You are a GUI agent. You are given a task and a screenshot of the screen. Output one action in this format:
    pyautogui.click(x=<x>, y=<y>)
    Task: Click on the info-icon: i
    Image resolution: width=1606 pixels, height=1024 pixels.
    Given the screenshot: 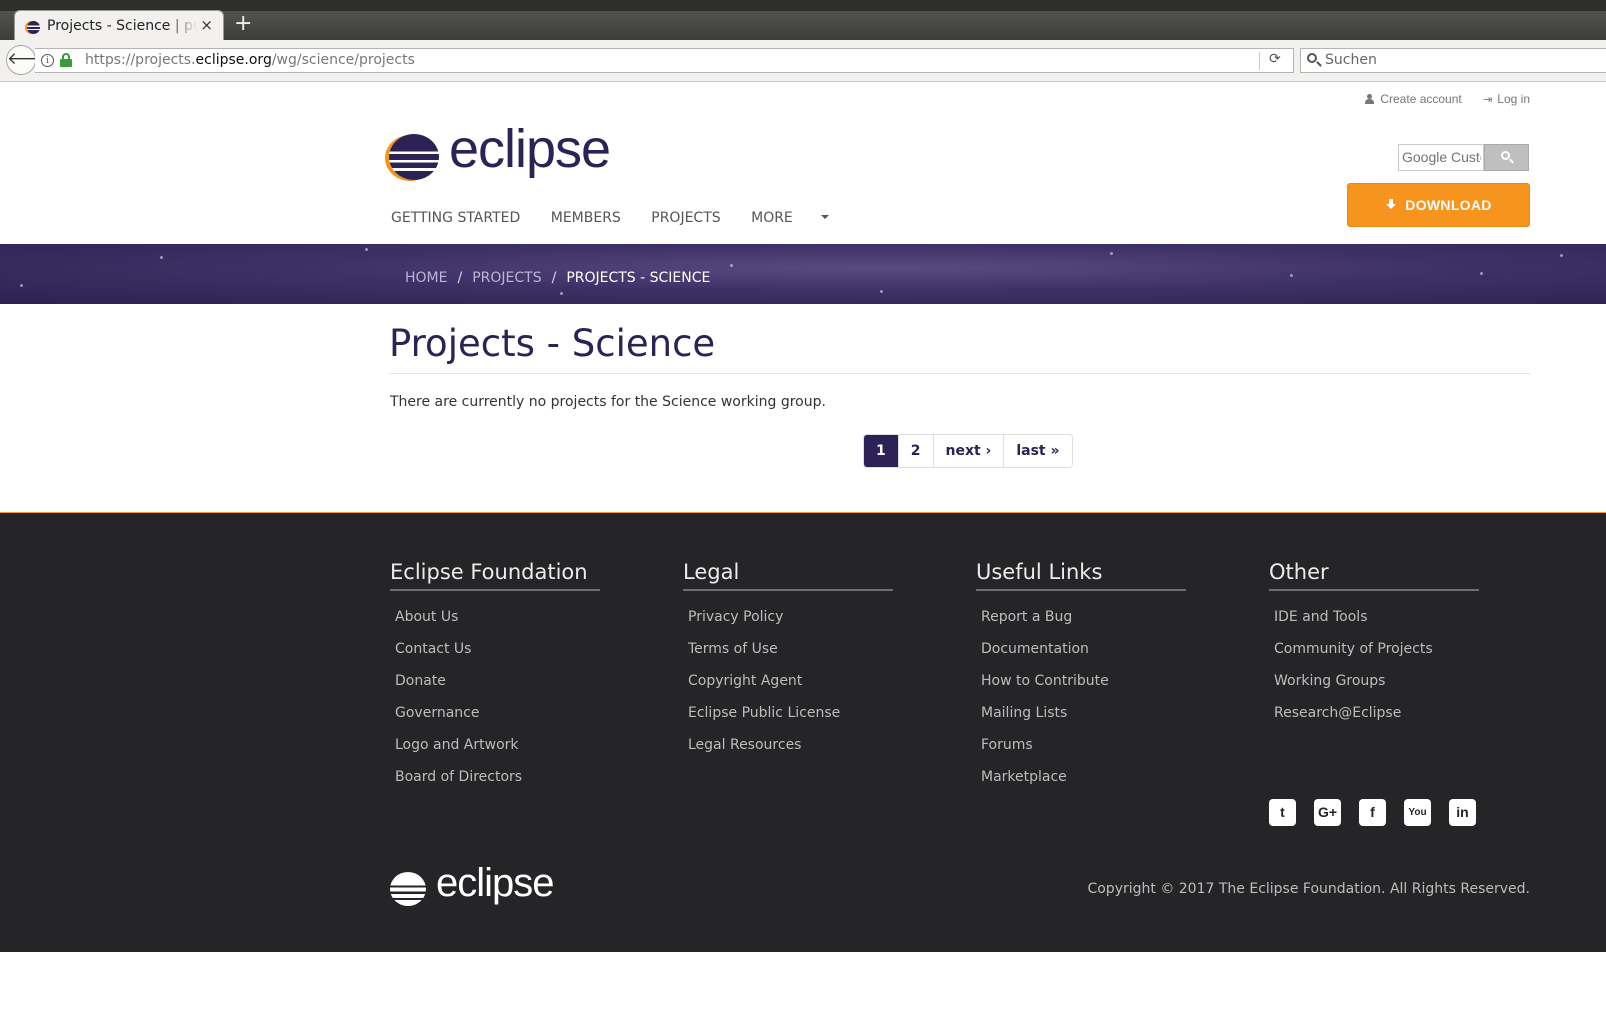 What is the action you would take?
    pyautogui.click(x=47, y=60)
    